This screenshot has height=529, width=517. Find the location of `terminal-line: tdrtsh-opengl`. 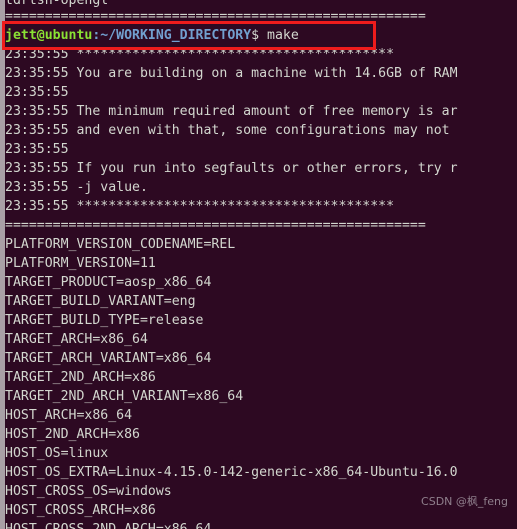

terminal-line: tdrtsh-opengl is located at coordinates (261, 3).